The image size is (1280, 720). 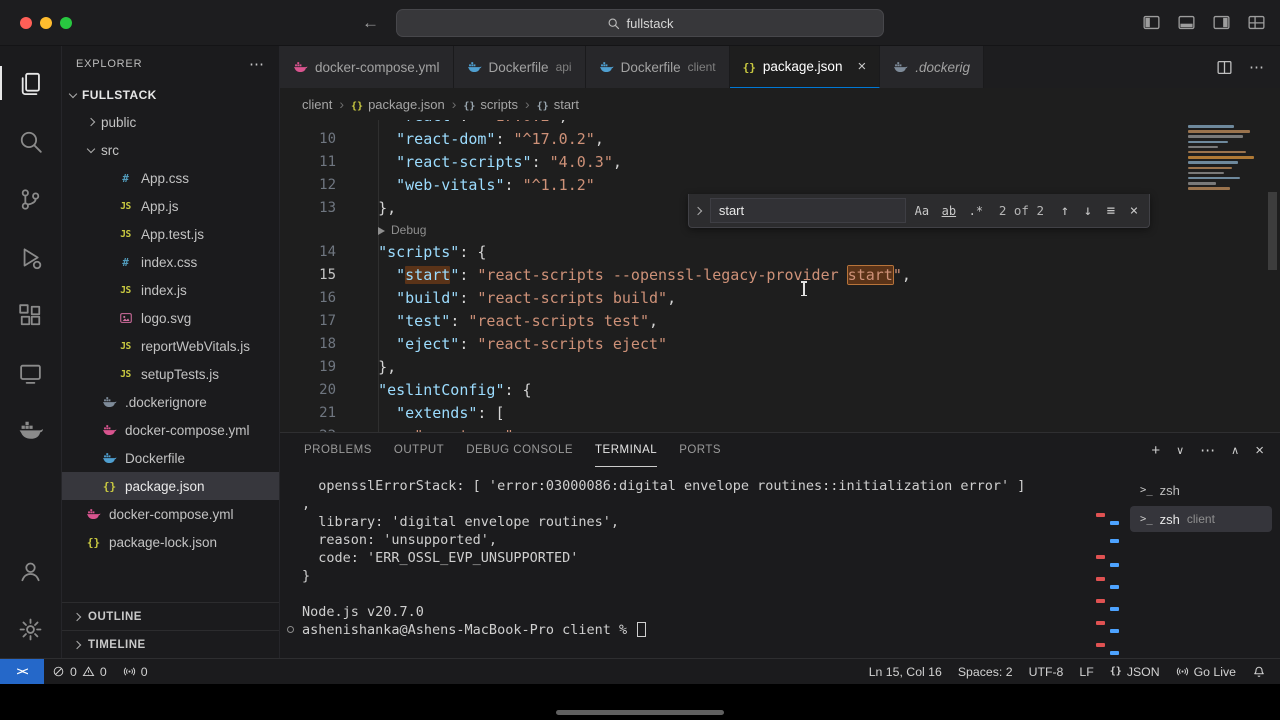 I want to click on activity-run-debug, so click(x=31, y=257).